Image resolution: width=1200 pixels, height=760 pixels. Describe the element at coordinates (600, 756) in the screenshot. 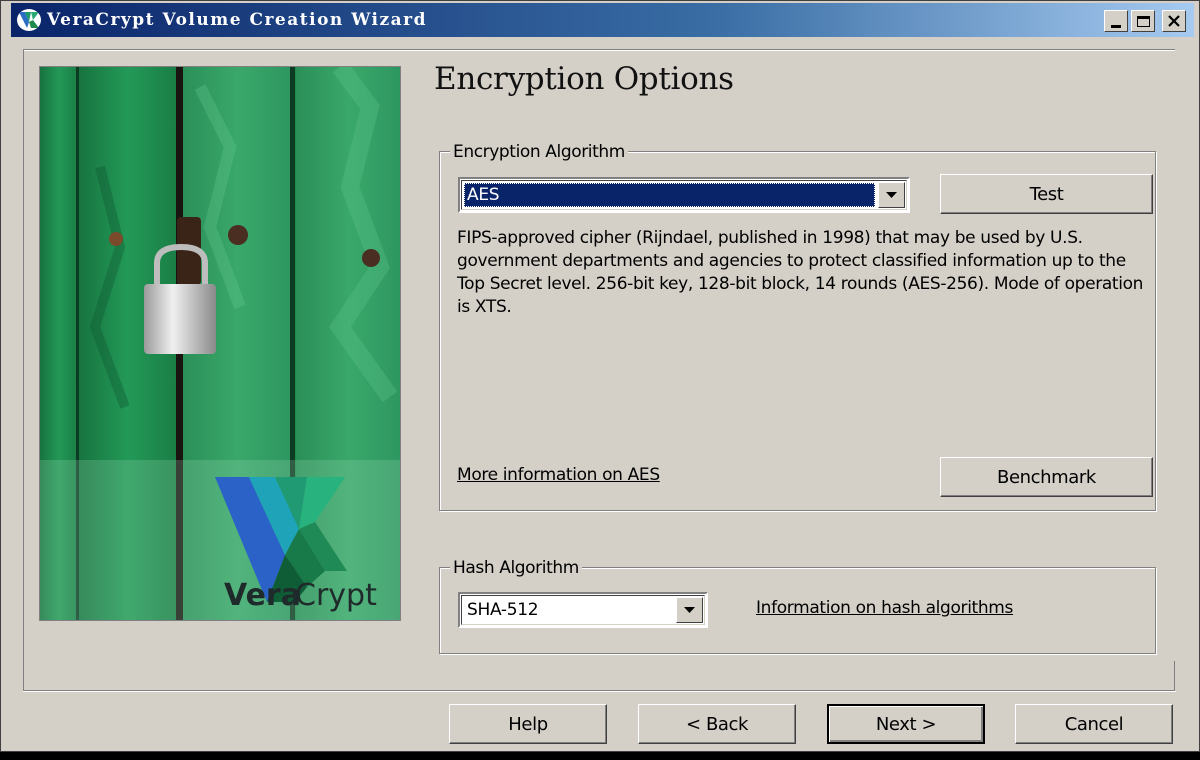

I see `desktop-background-strip` at that location.